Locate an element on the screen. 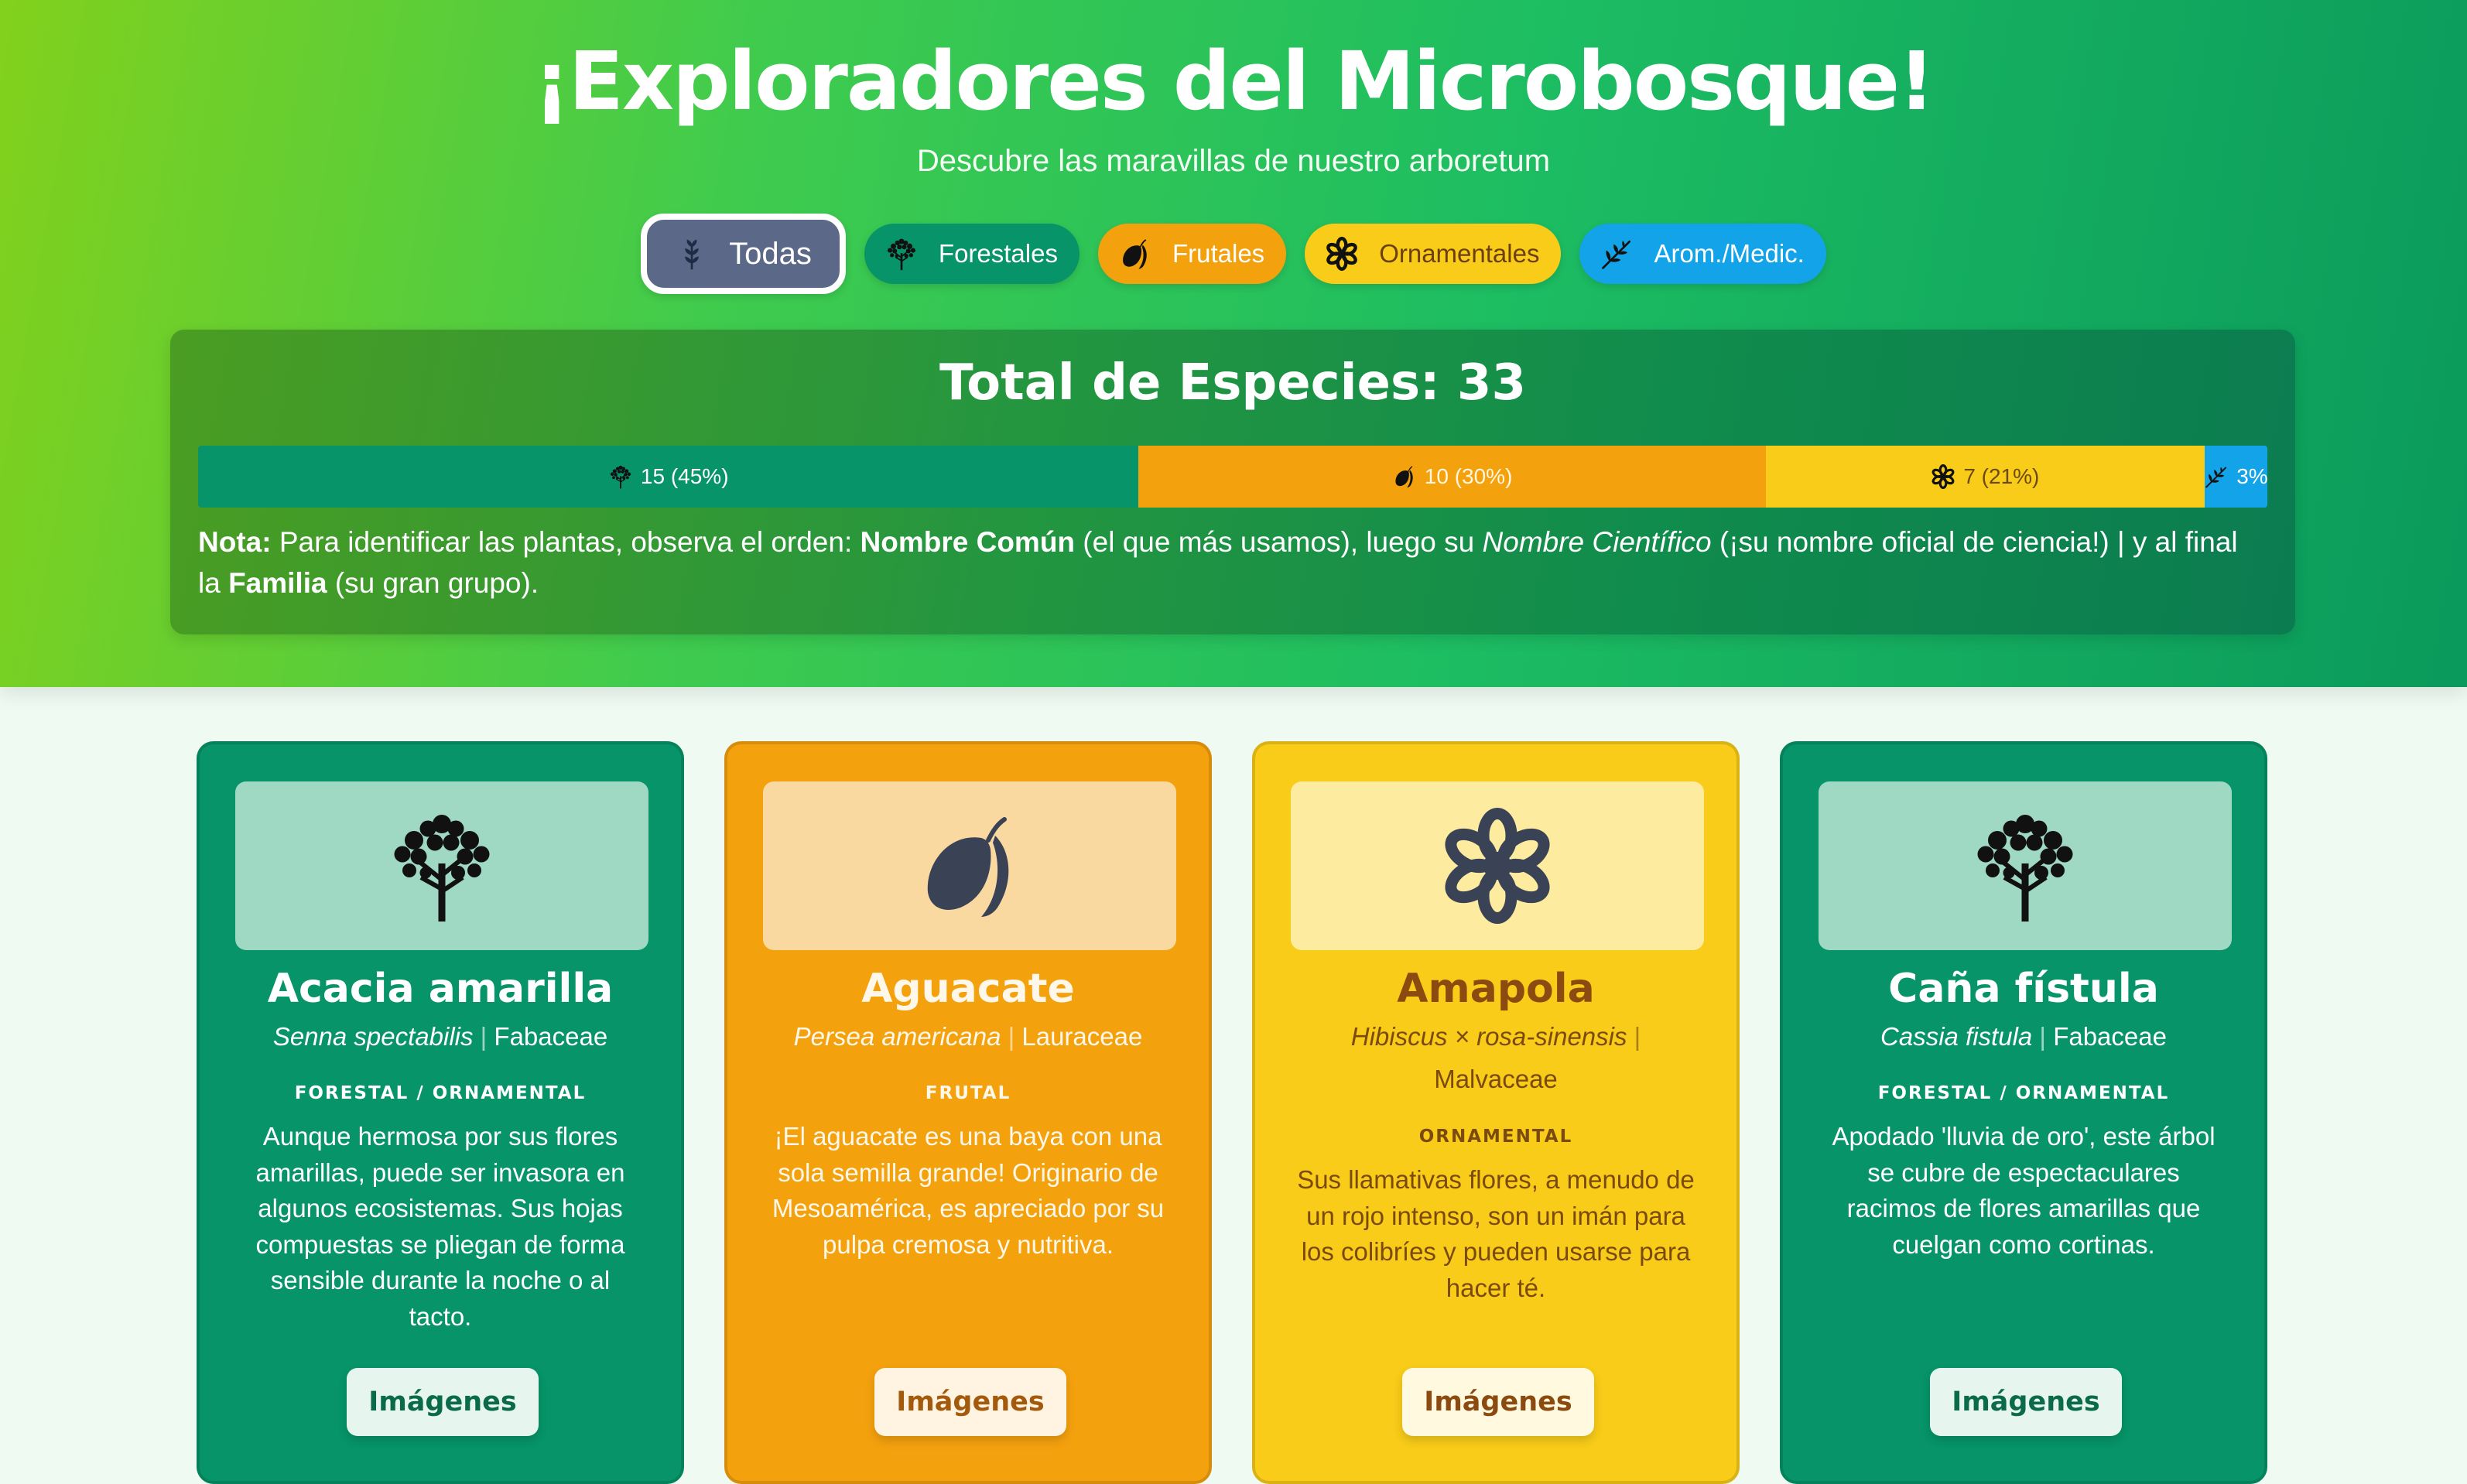  species-taxonomy: Senna spectabilis | Fabaceae is located at coordinates (440, 1037).